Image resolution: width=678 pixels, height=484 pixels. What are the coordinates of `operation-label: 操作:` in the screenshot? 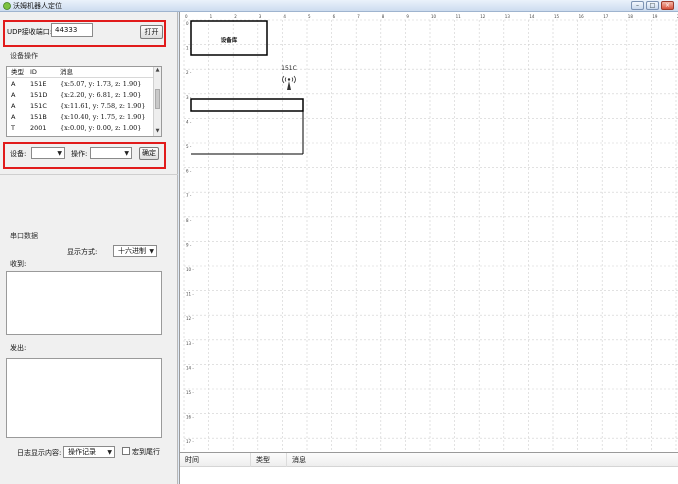 It's located at (79, 154).